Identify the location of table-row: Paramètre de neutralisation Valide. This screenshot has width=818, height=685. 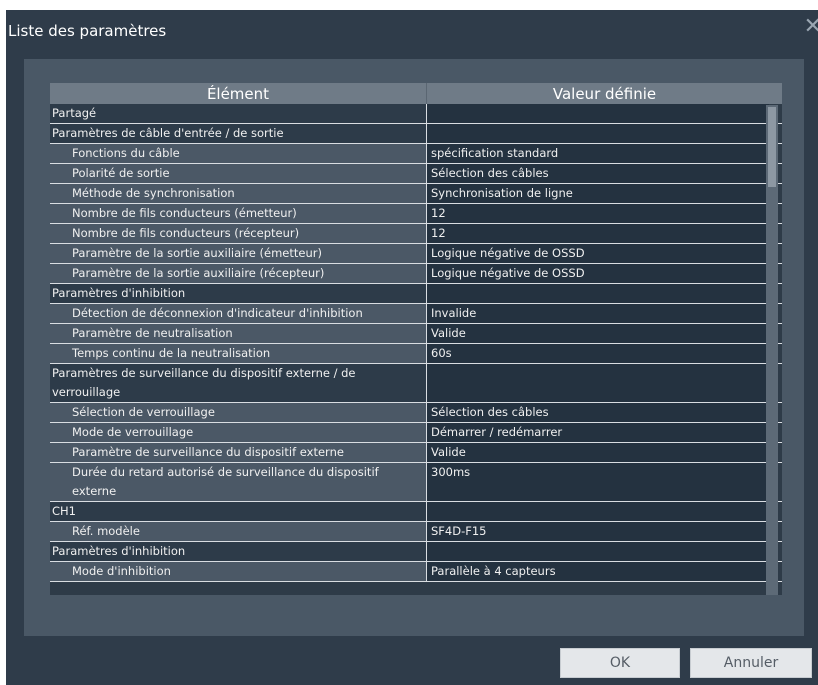
(416, 334).